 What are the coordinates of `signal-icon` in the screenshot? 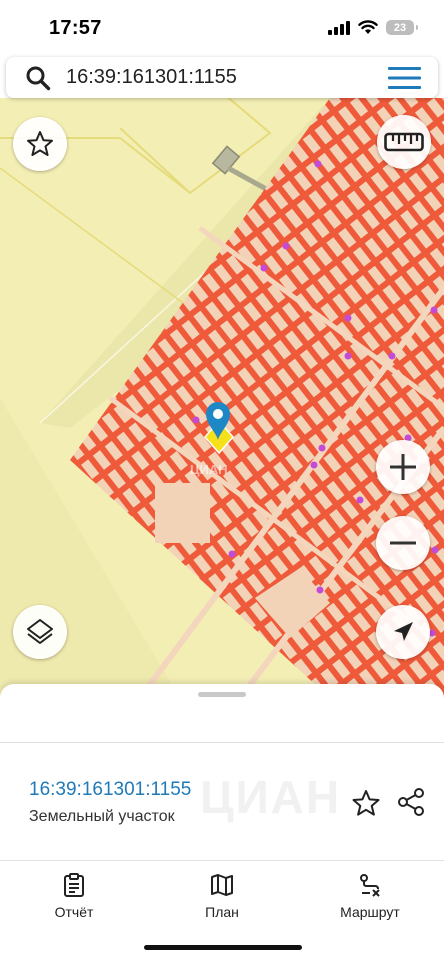 It's located at (339, 27).